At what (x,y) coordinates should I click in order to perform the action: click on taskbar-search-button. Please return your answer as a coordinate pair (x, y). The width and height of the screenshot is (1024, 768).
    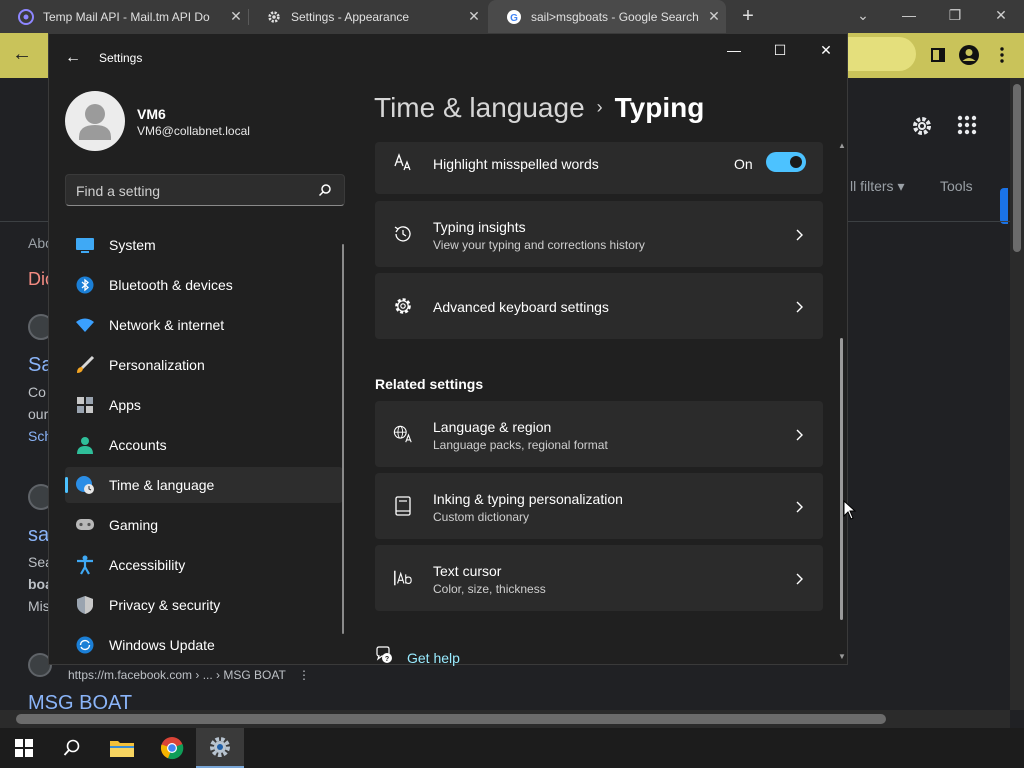
    Looking at the image, I should click on (72, 748).